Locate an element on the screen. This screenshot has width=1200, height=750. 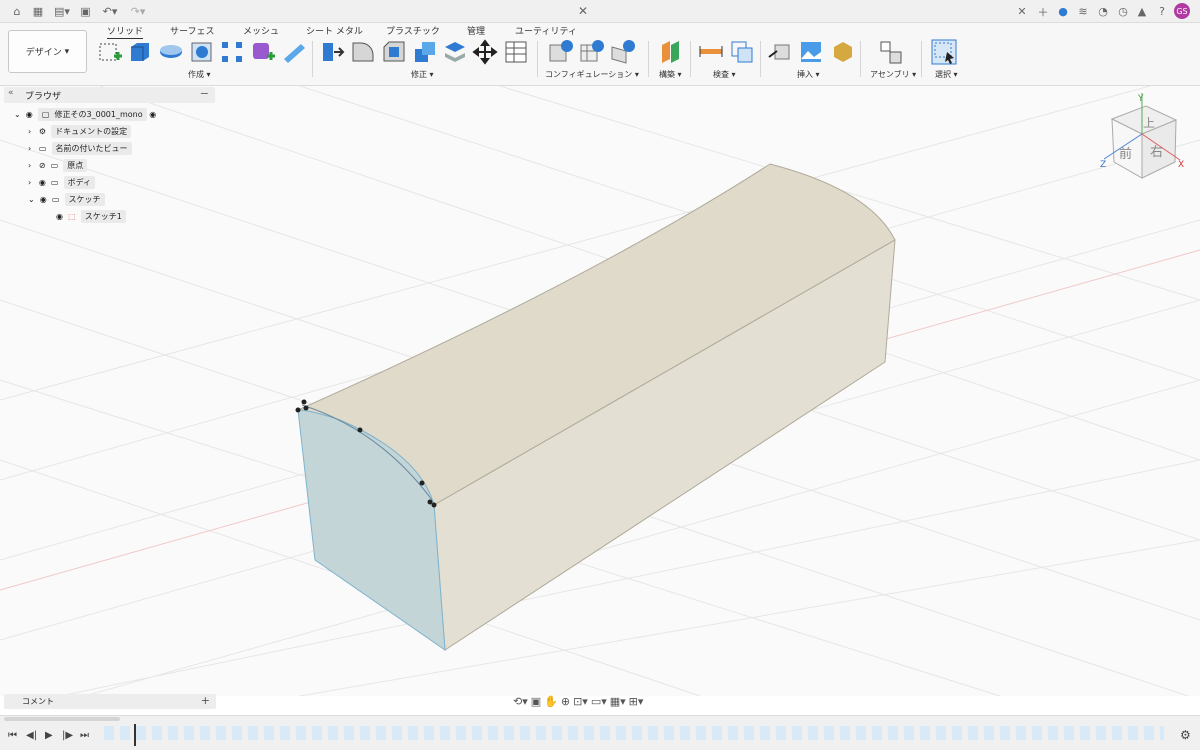
help-icon: ? is located at coordinates (1162, 11).